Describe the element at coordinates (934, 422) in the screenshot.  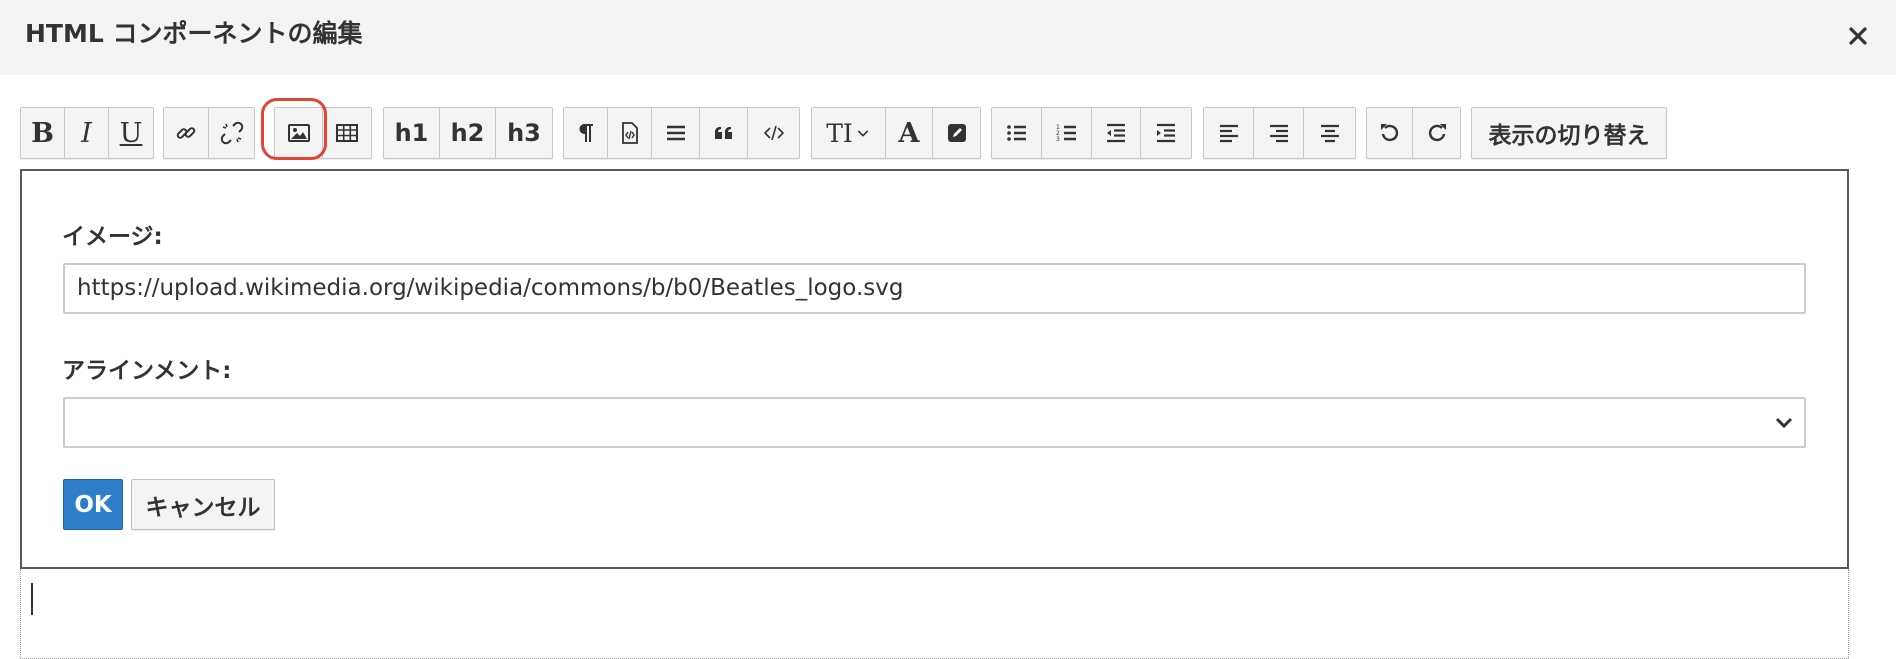
I see `alignment-select` at that location.